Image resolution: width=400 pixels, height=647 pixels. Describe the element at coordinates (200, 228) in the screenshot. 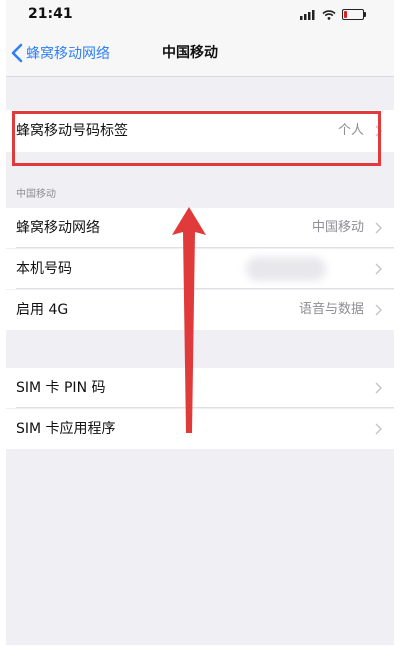

I see `cellular-network-row: 蜂窝移动网络 中国移动` at that location.